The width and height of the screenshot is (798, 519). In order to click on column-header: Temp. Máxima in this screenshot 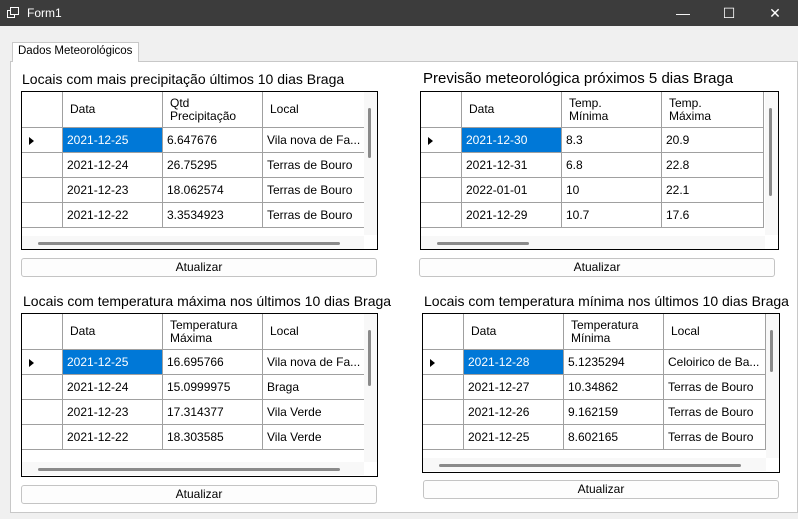, I will do `click(713, 110)`.